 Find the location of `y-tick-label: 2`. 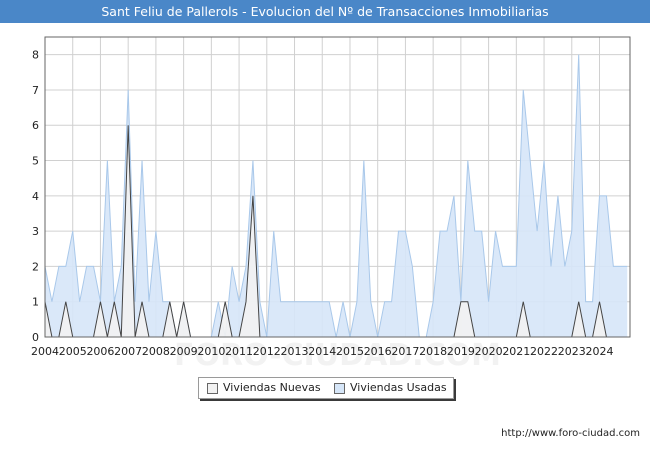

y-tick-label: 2 is located at coordinates (35, 266).